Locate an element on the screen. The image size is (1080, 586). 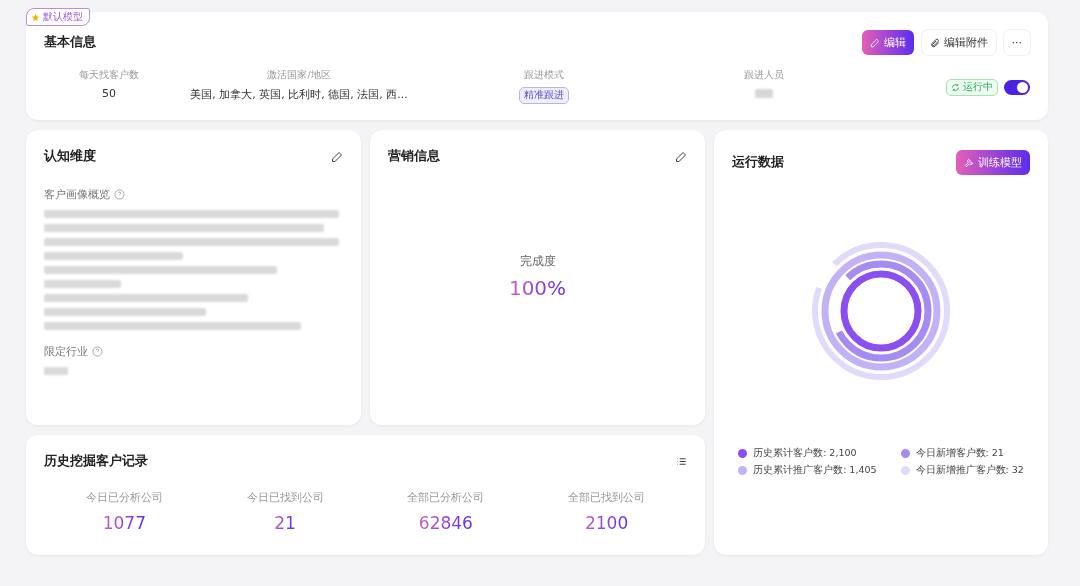
wrench-icon is located at coordinates (969, 162).